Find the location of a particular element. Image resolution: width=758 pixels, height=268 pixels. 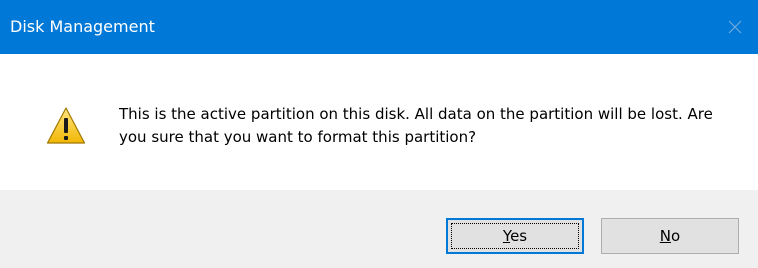

close-icon is located at coordinates (735, 27).